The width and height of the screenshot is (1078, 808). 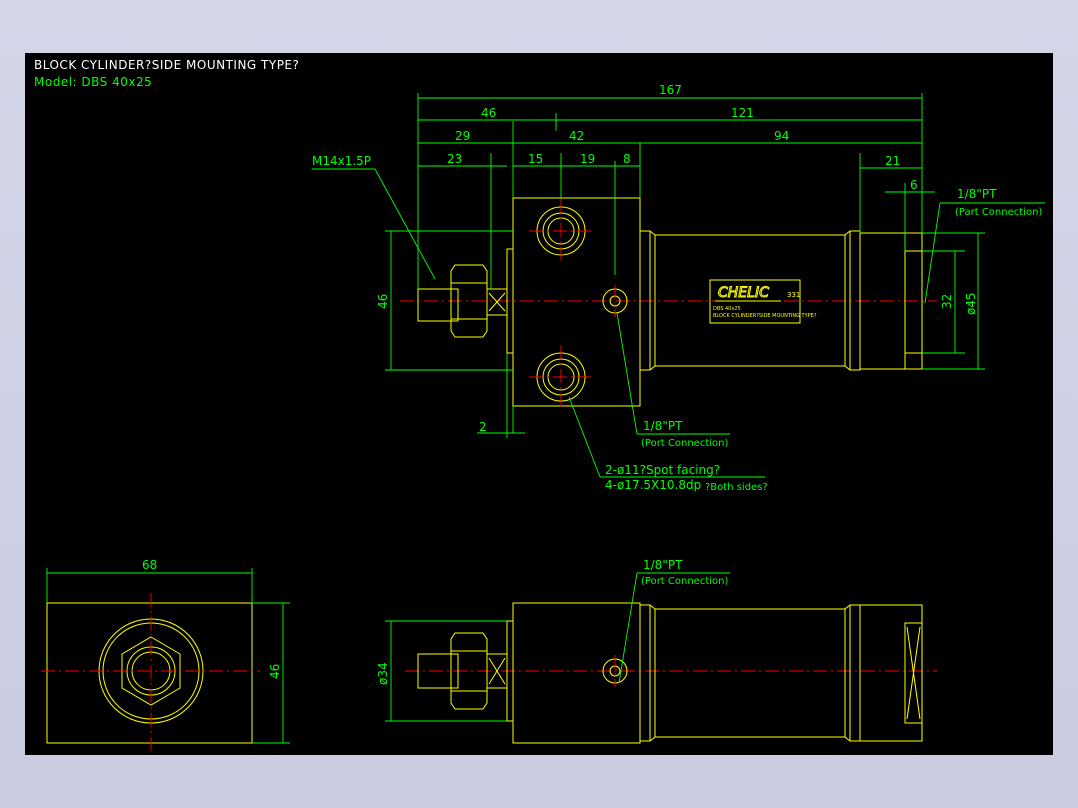 I want to click on note-port-pt-right: 1/8"PT, so click(x=977, y=194).